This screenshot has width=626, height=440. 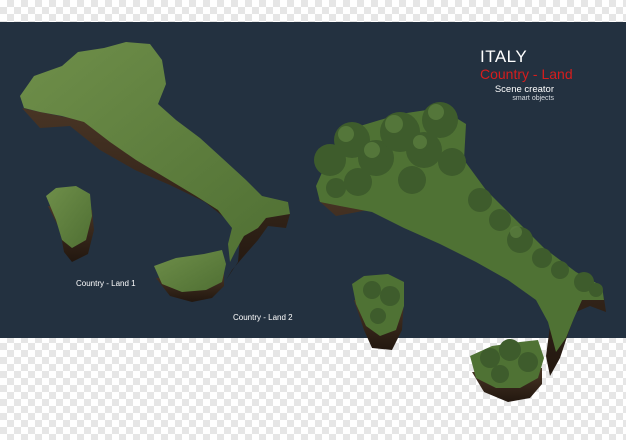 I want to click on page-title: ITALY, so click(x=504, y=56).